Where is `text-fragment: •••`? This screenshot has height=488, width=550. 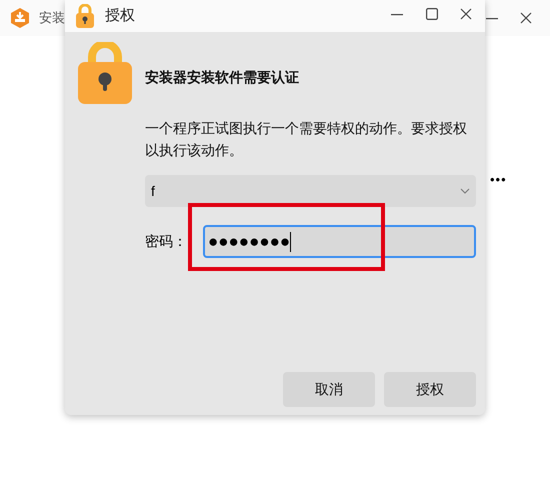
text-fragment: ••• is located at coordinates (498, 180).